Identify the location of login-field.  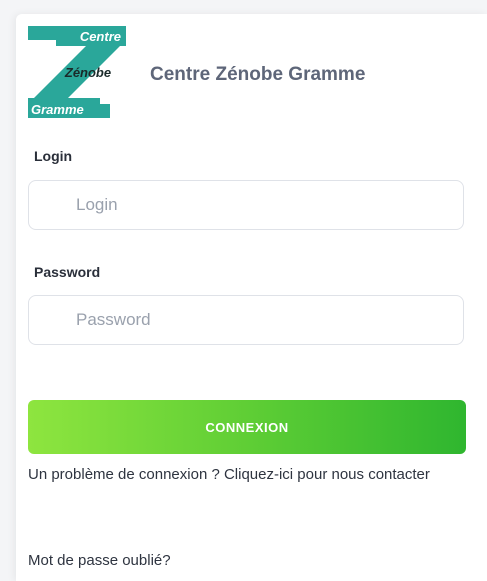
(246, 205).